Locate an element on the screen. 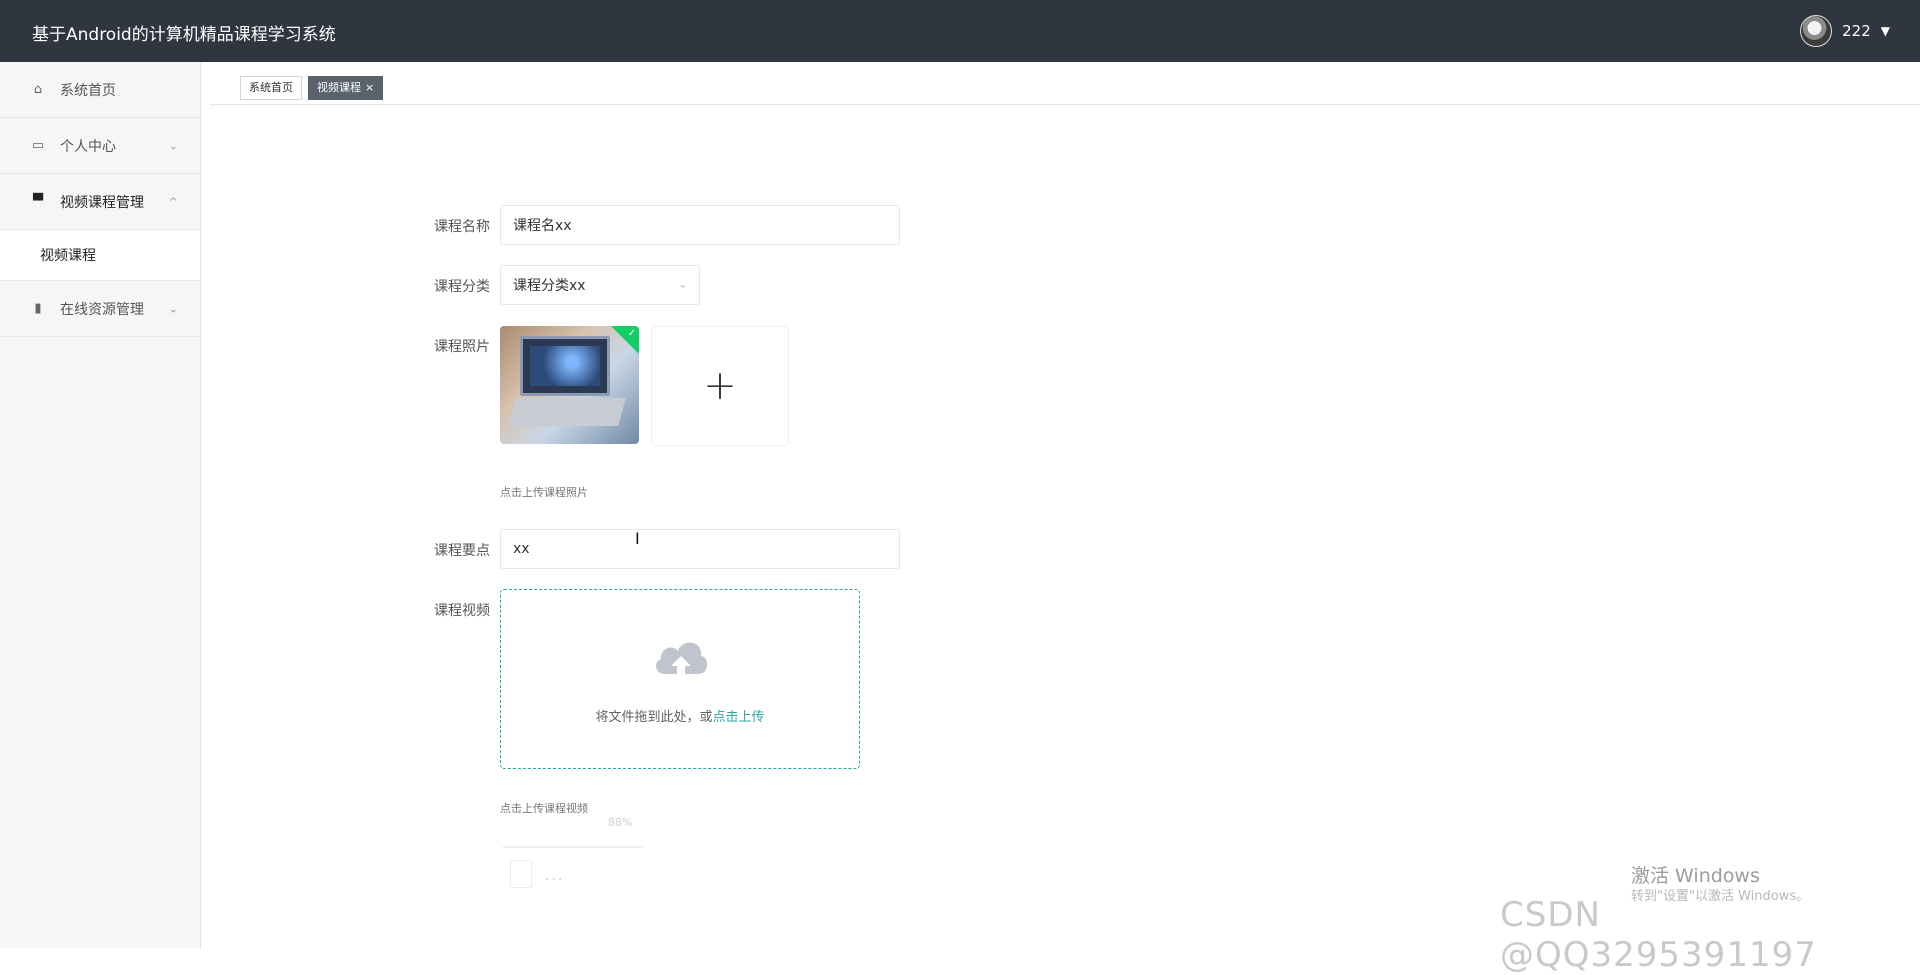 The width and height of the screenshot is (1920, 975). uploaded-photo-thumbnail: ✓ is located at coordinates (569, 385).